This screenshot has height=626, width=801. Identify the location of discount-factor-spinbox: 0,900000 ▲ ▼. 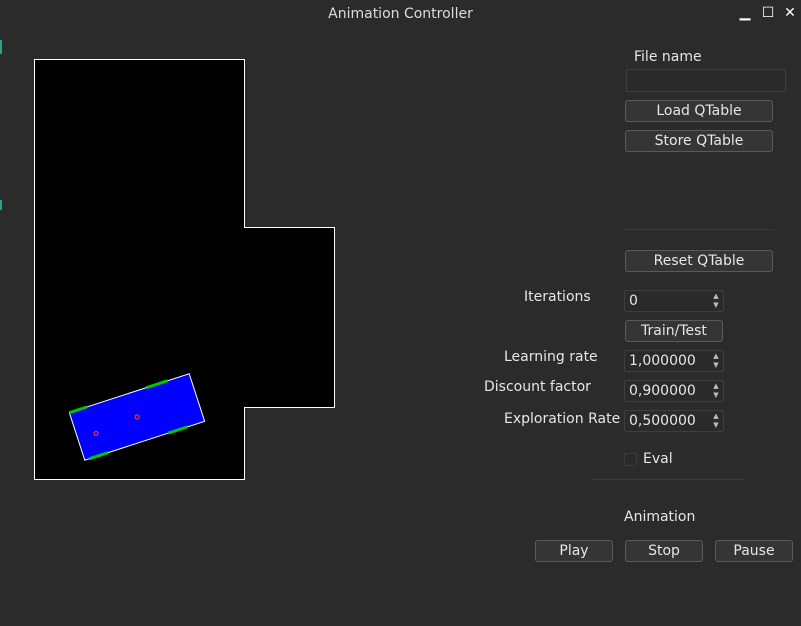
(674, 391).